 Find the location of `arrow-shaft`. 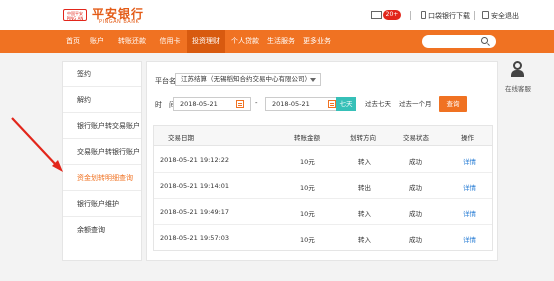

arrow-shaft is located at coordinates (34, 142).